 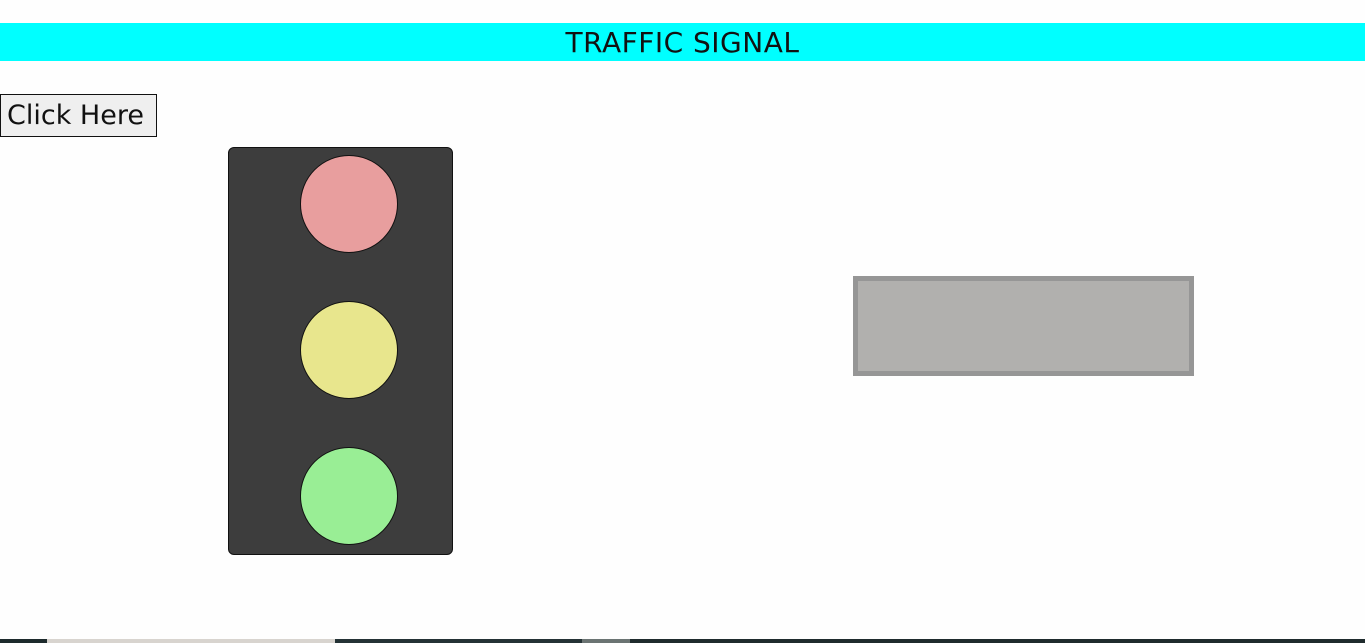 I want to click on page-title: TRAFFIC SIGNAL, so click(x=682, y=42).